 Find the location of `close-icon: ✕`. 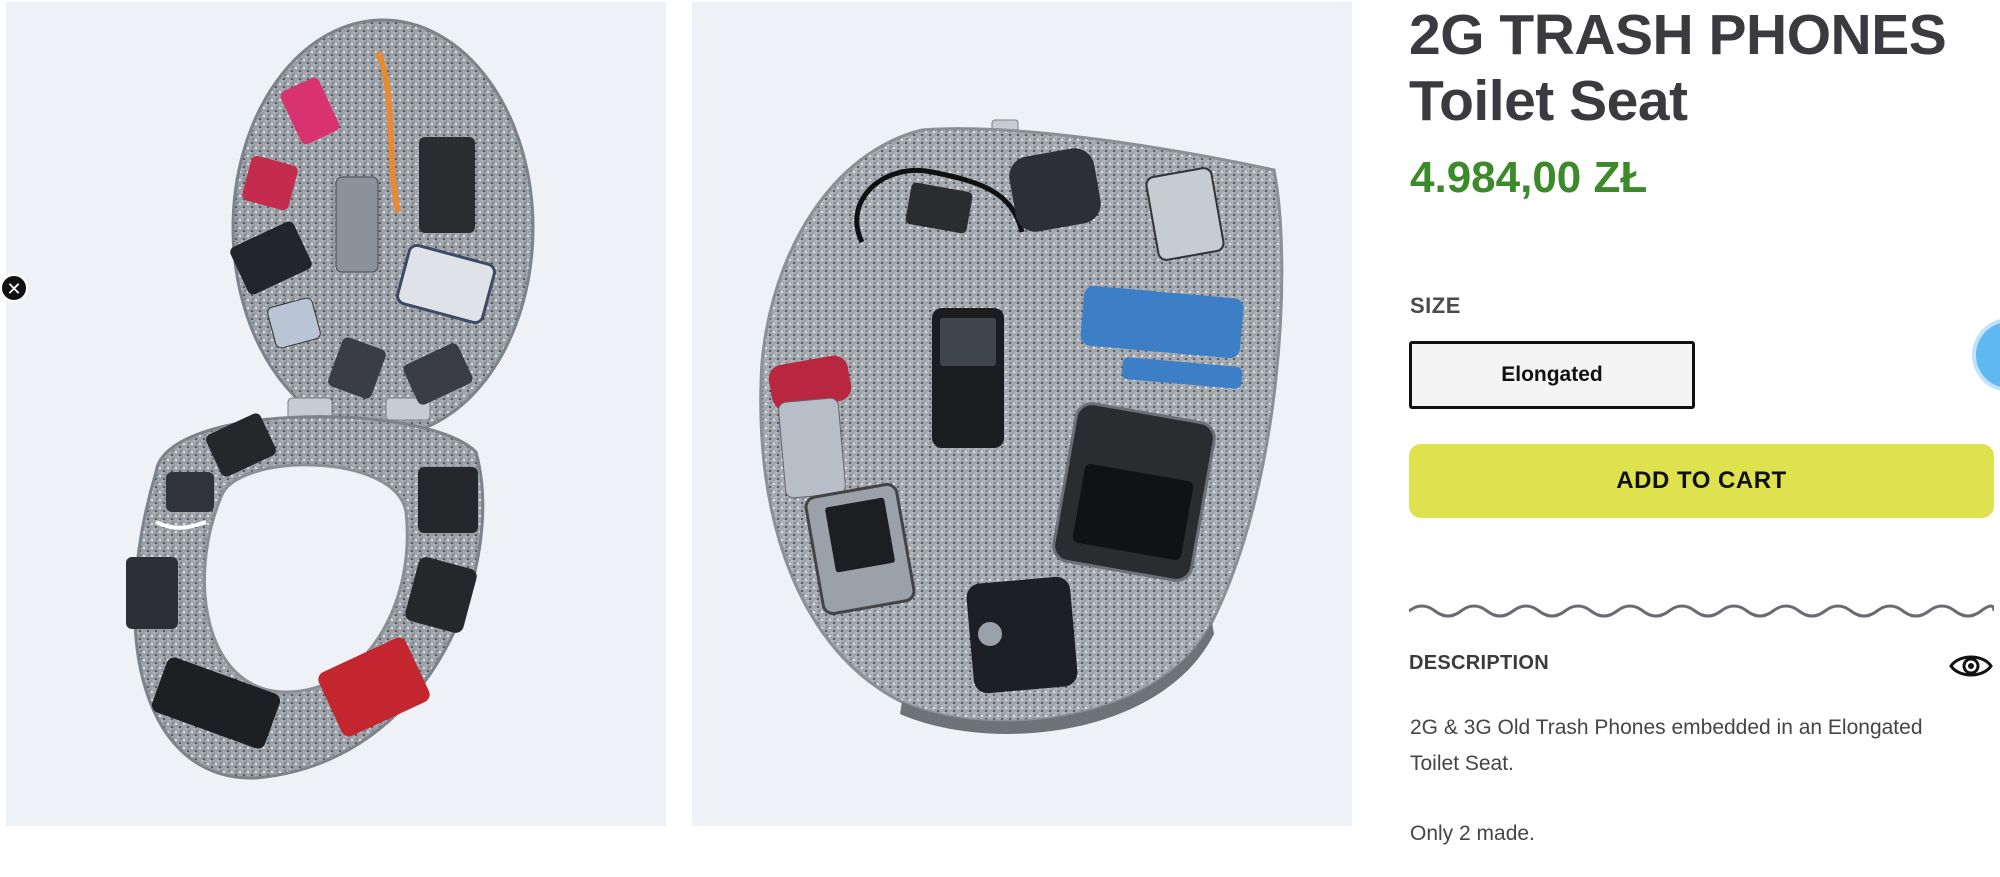

close-icon: ✕ is located at coordinates (14, 288).